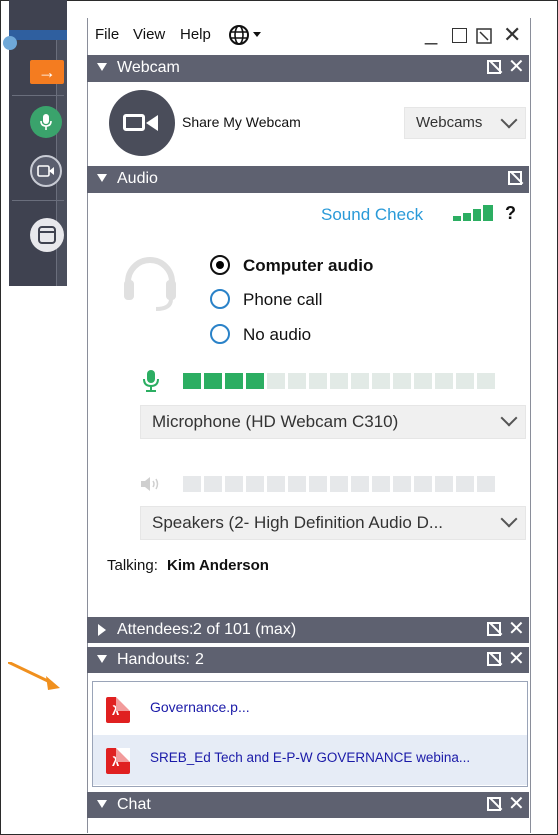 The image size is (558, 835). Describe the element at coordinates (195, 34) in the screenshot. I see `menu-help: Help` at that location.